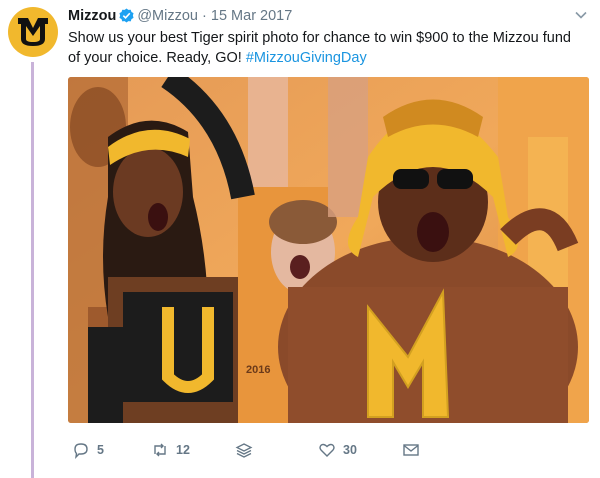 Image resolution: width=600 pixels, height=478 pixels. What do you see at coordinates (32, 270) in the screenshot?
I see `thread-line` at bounding box center [32, 270].